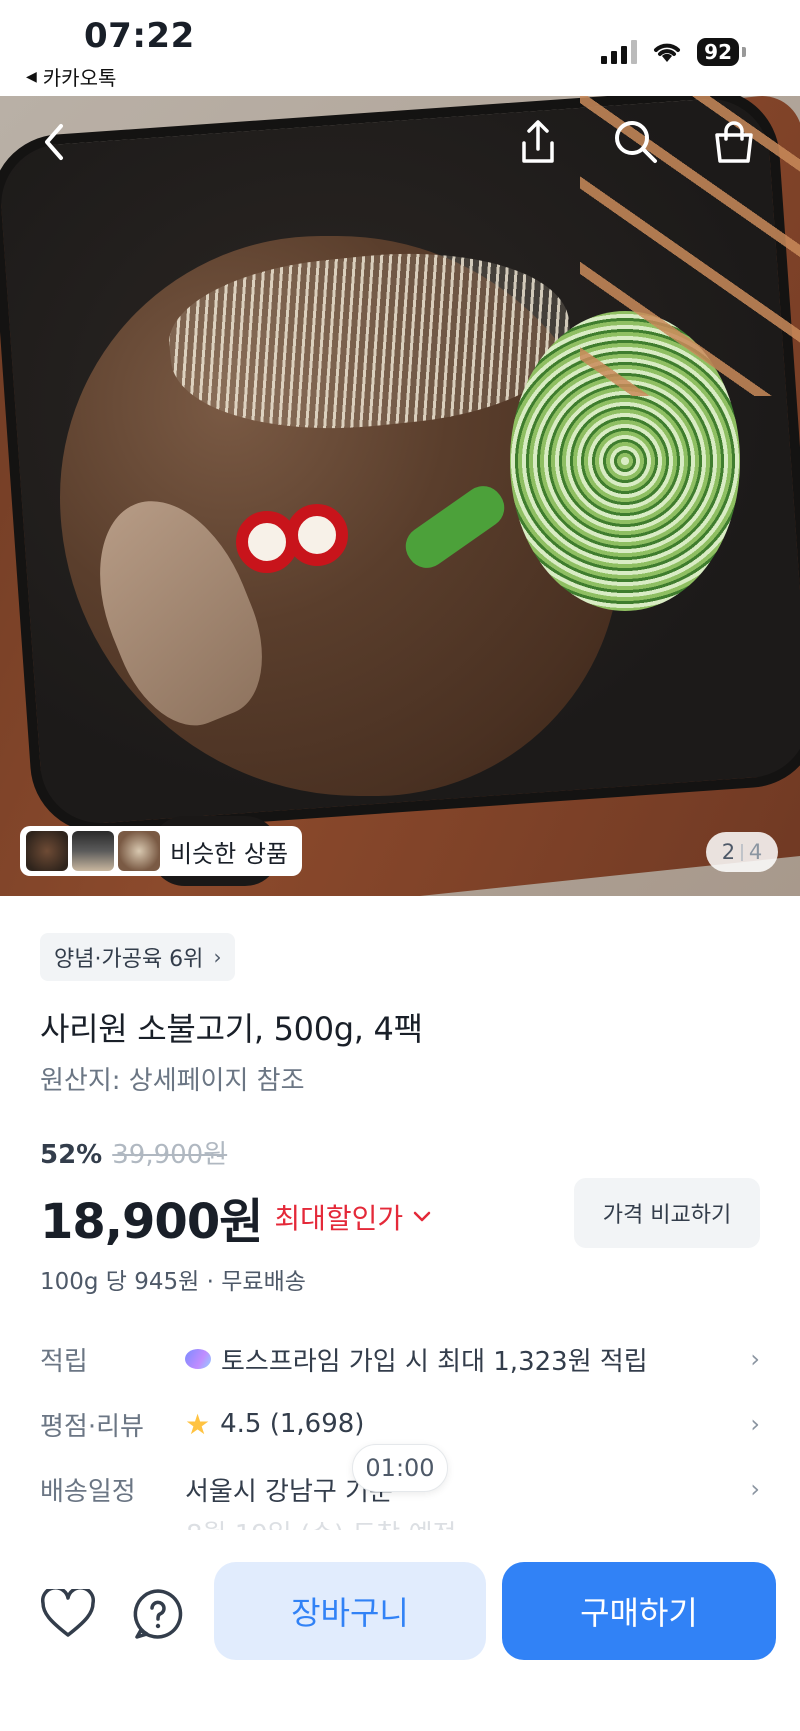 This screenshot has width=800, height=1731. I want to click on similar-products-label: 비슷한 상품, so click(229, 853).